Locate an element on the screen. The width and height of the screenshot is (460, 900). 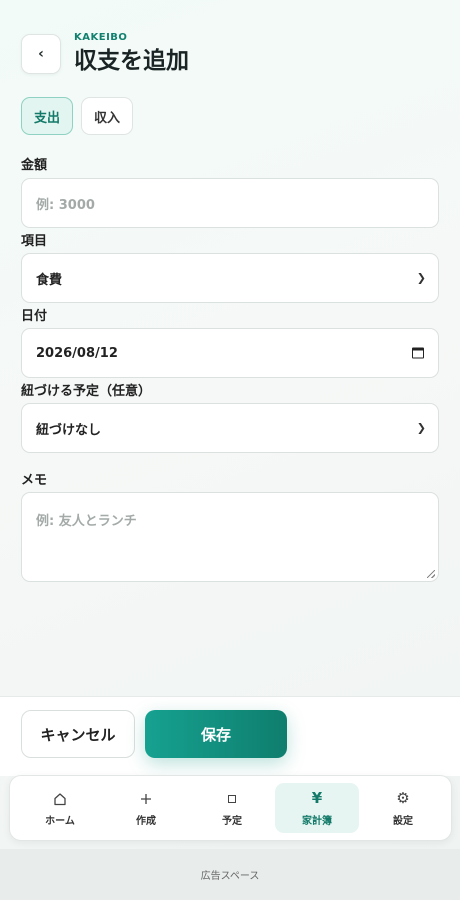
linked-plan-selected-value: 紐づけなし is located at coordinates (69, 430).